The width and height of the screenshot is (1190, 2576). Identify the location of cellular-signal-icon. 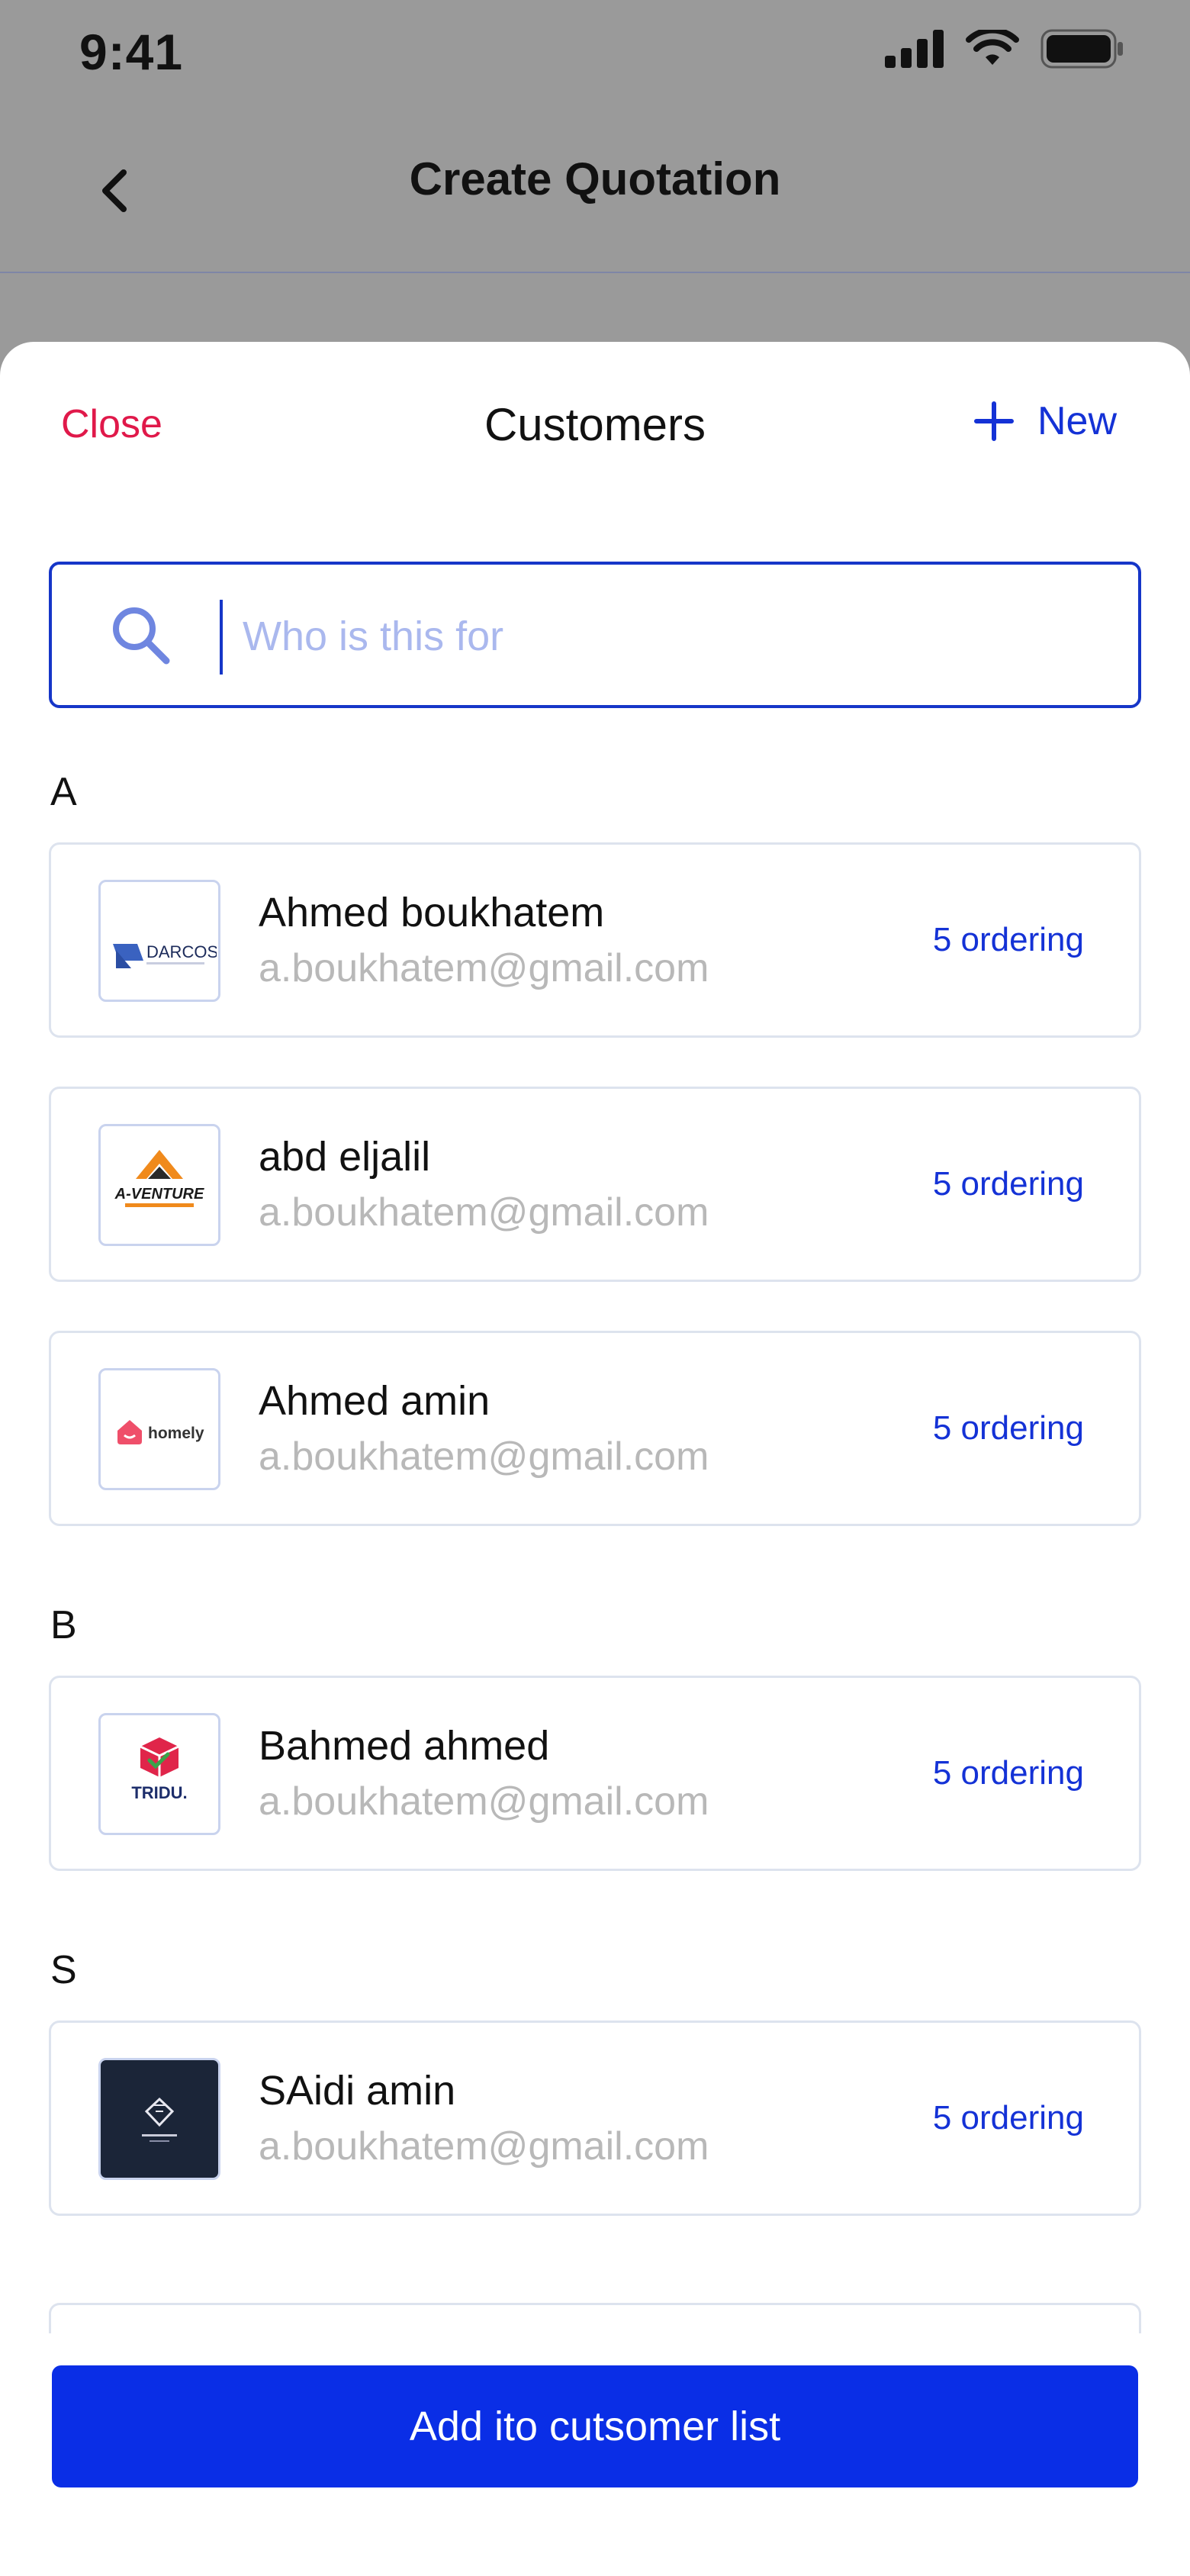
(914, 49).